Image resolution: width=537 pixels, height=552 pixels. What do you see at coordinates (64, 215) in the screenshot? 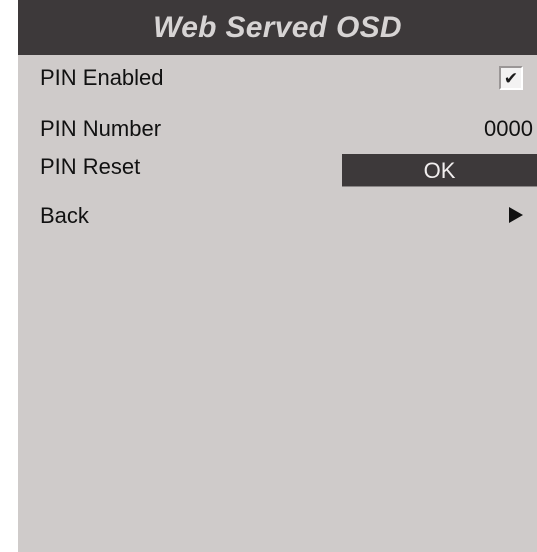
I see `back-label: Back` at bounding box center [64, 215].